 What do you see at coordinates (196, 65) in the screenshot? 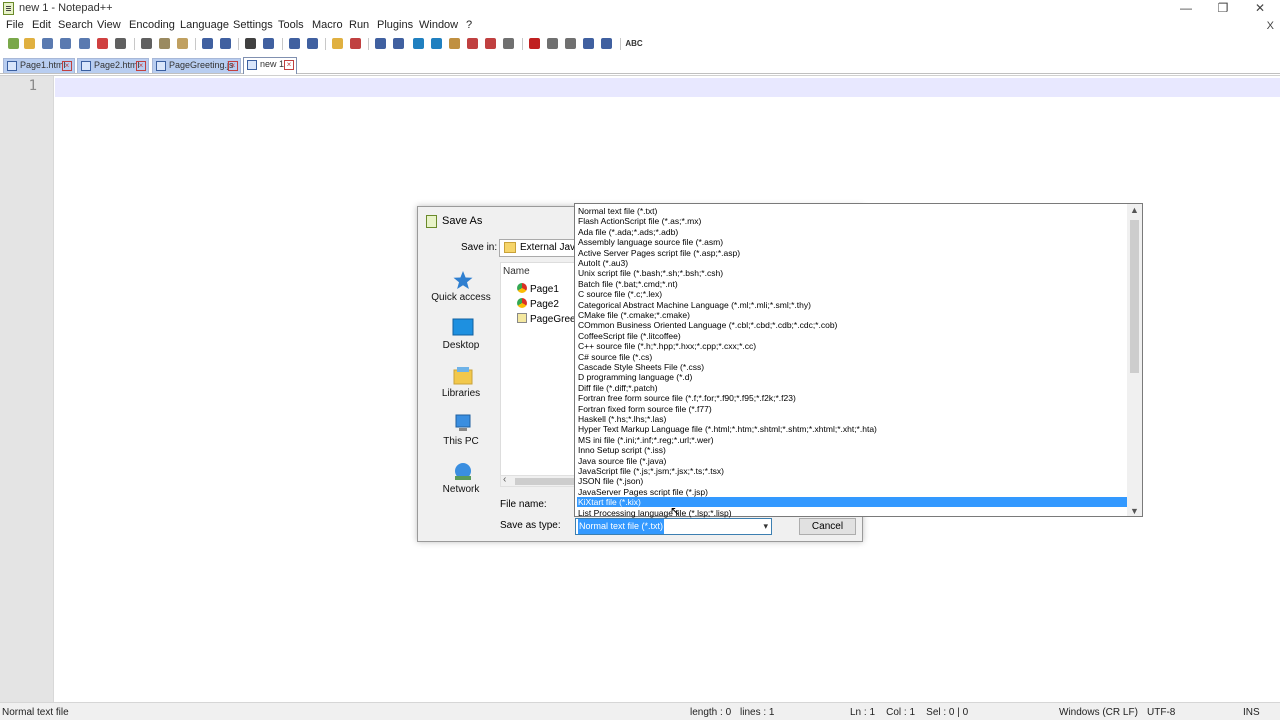
I see `tab-3: PageGreeting.js ×` at bounding box center [196, 65].